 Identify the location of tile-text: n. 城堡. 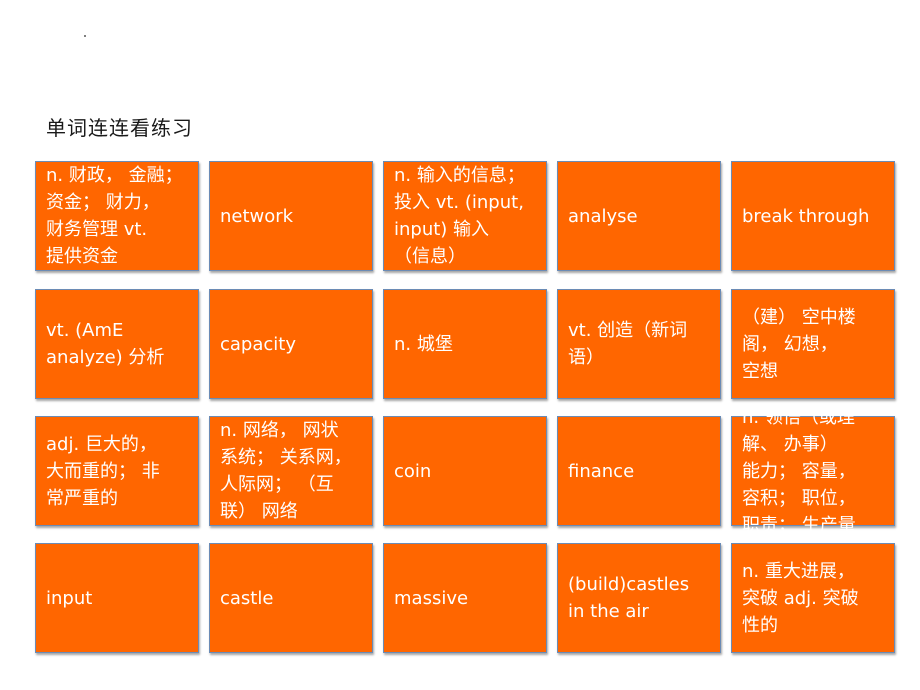
(423, 344).